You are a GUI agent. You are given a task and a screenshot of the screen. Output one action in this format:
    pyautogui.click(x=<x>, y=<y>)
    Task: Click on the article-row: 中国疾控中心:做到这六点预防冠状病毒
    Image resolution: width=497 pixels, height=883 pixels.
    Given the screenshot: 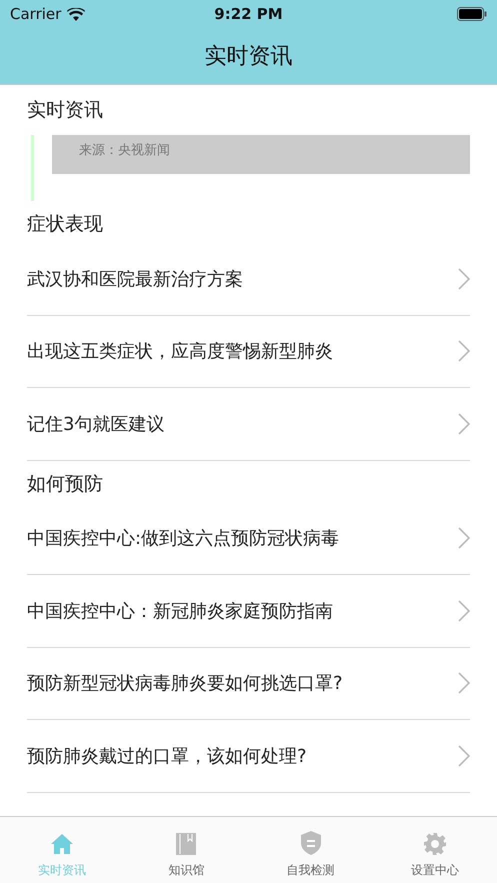 What is the action you would take?
    pyautogui.click(x=248, y=538)
    